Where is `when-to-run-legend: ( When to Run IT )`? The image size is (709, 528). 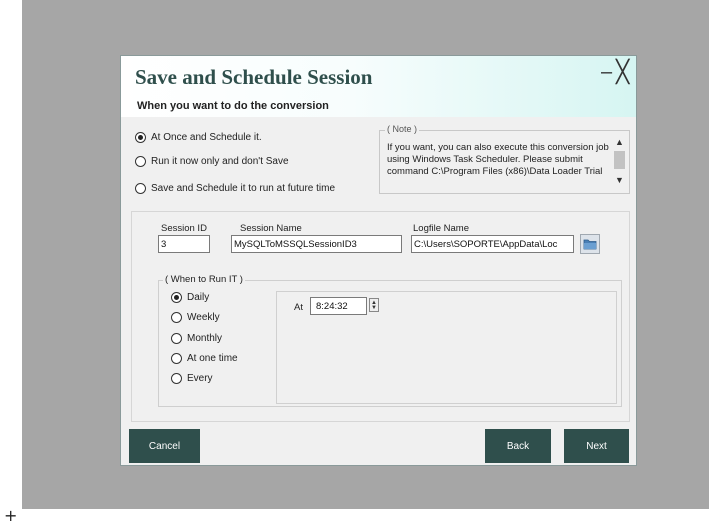 when-to-run-legend: ( When to Run IT ) is located at coordinates (204, 279).